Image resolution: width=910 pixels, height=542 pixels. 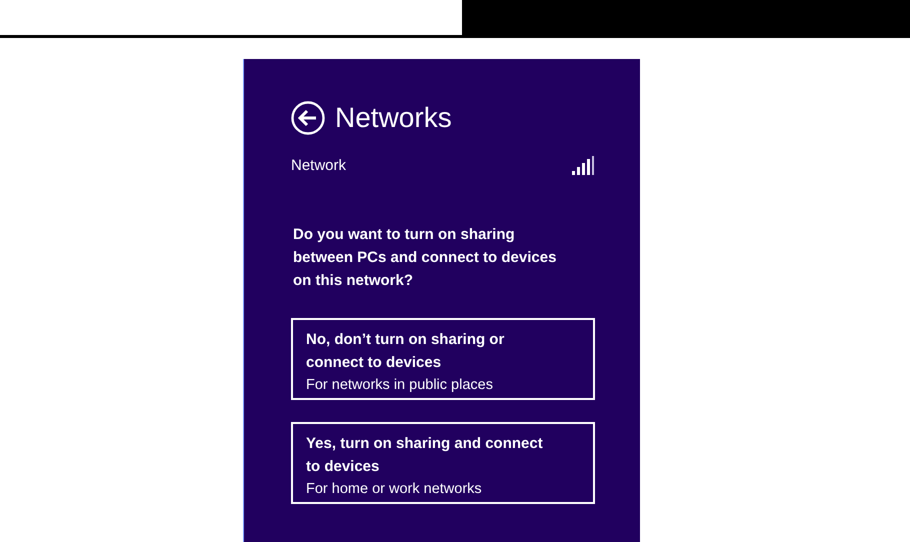 I want to click on panel-title: Networks, so click(x=393, y=118).